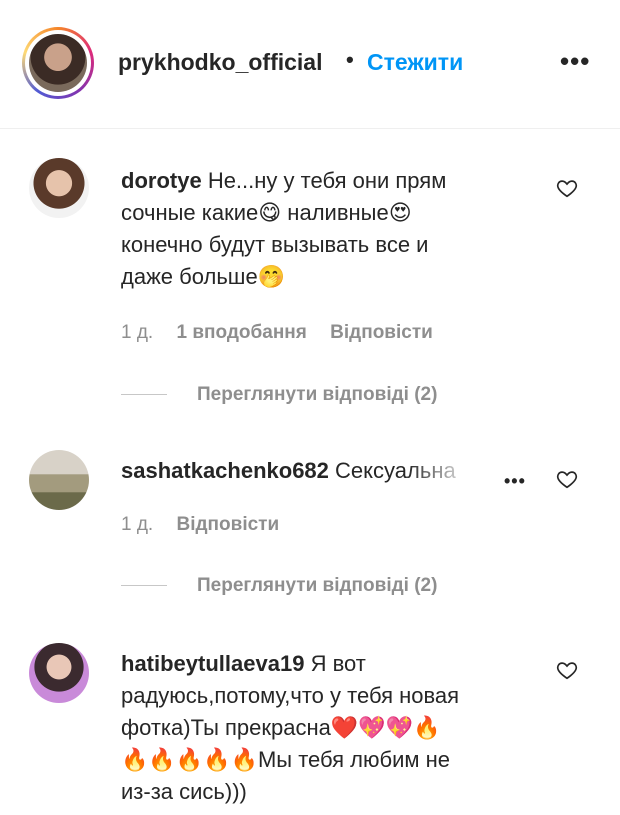 The height and width of the screenshot is (815, 620). Describe the element at coordinates (212, 663) in the screenshot. I see `comment-username: hatibeytullaeva19` at that location.